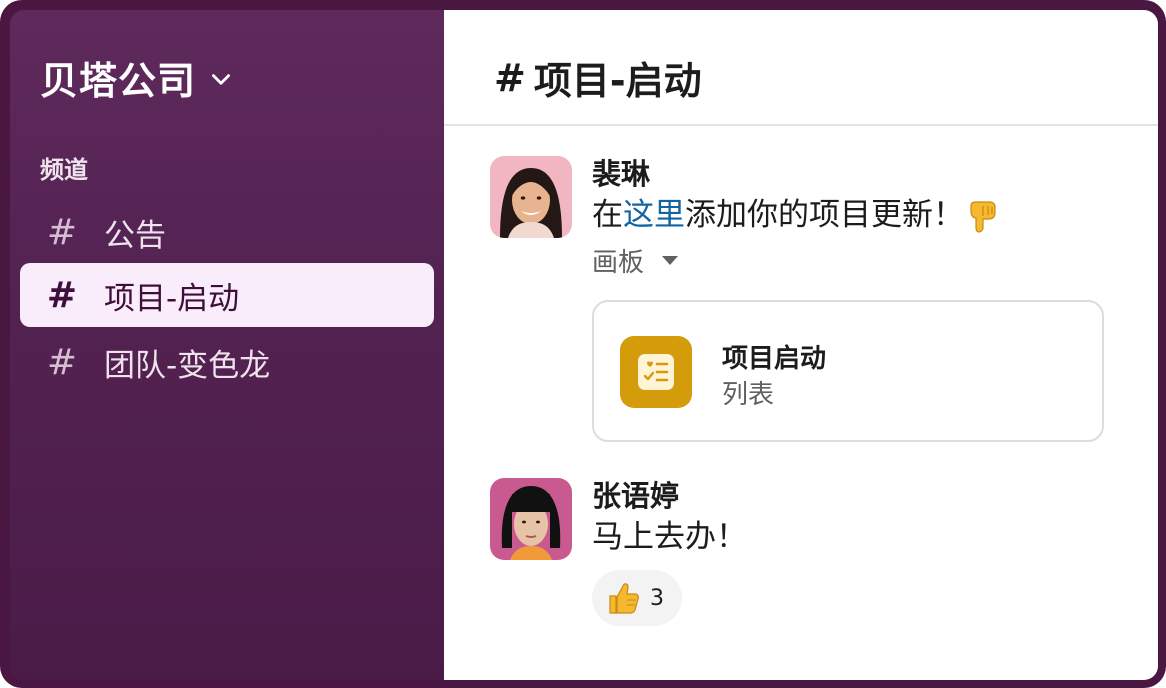 Image resolution: width=1166 pixels, height=688 pixels. What do you see at coordinates (852, 552) in the screenshot?
I see `message-body: 张语婷 马上去办！ 3` at bounding box center [852, 552].